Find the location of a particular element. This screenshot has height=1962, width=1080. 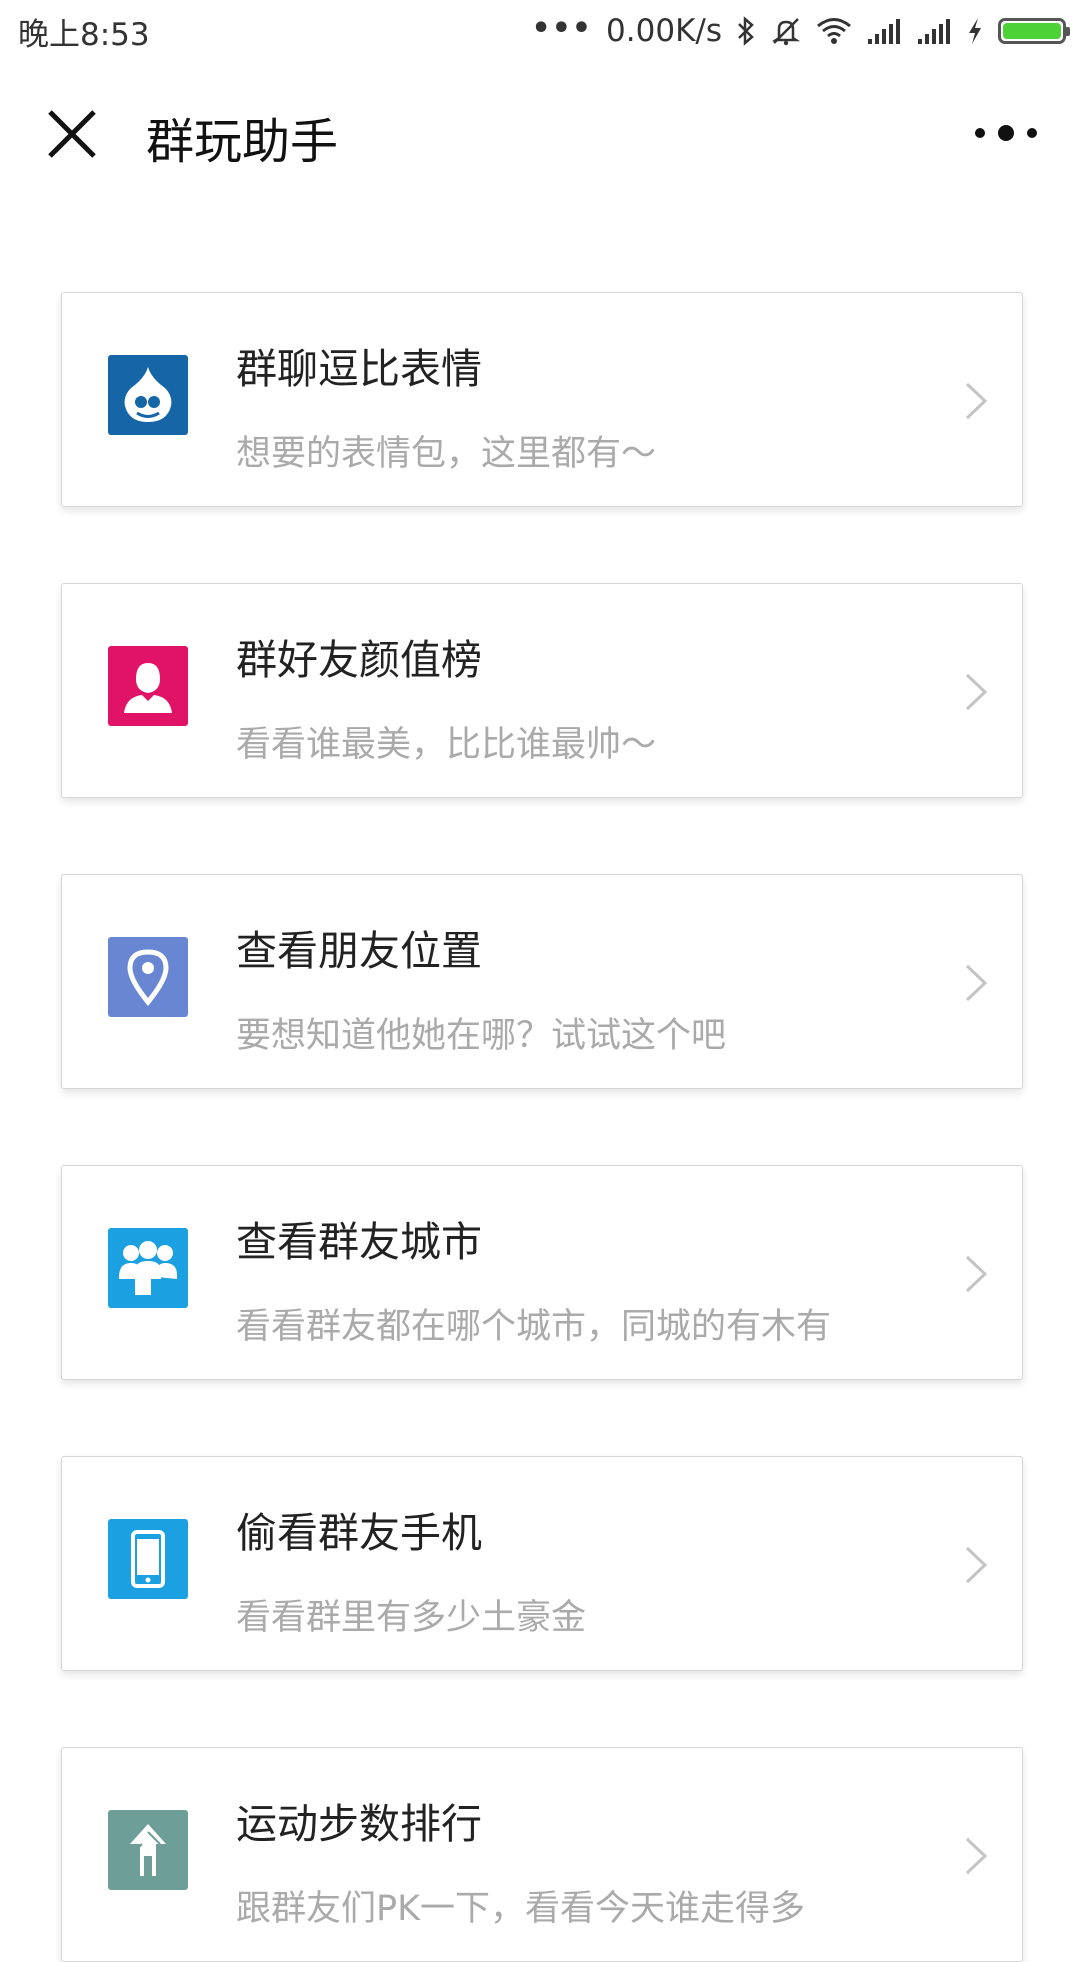

item-title: 查看群友城市 is located at coordinates (359, 1242).